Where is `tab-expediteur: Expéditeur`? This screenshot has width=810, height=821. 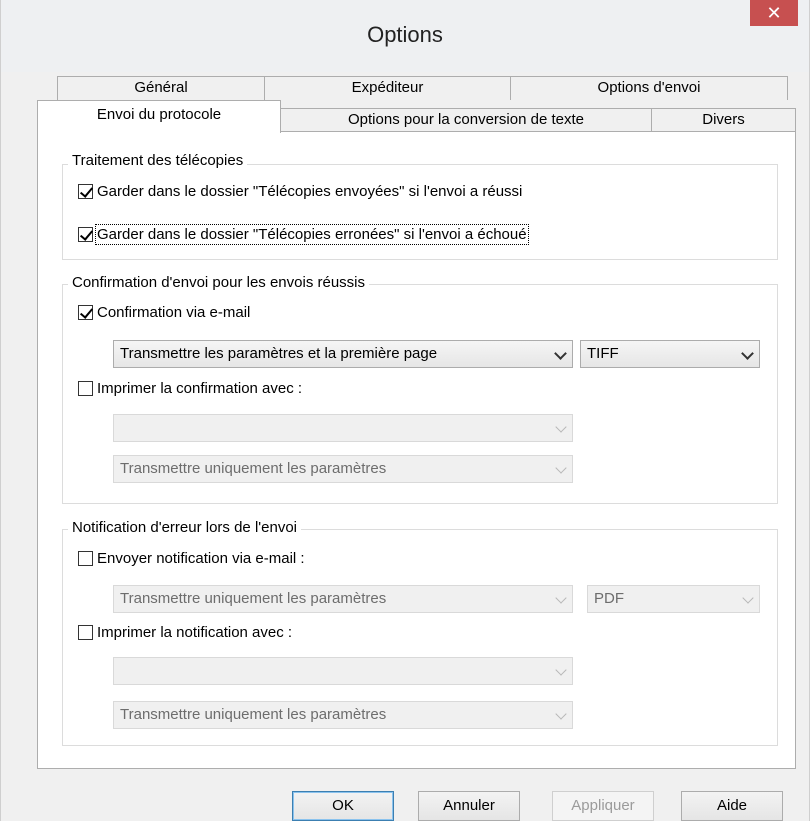 tab-expediteur: Expéditeur is located at coordinates (387, 88).